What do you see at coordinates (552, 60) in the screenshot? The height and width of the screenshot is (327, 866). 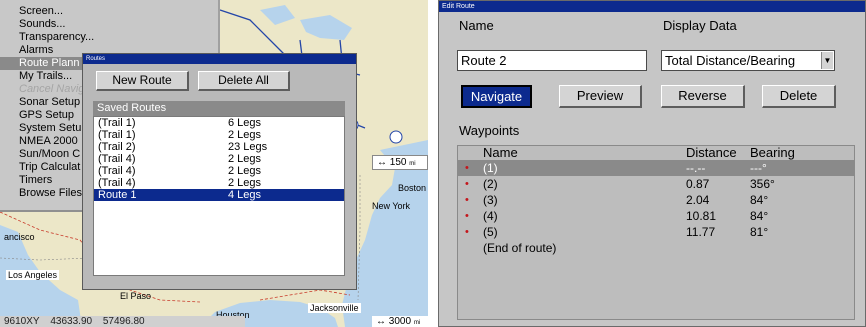 I see `route-name-field: Route 2` at bounding box center [552, 60].